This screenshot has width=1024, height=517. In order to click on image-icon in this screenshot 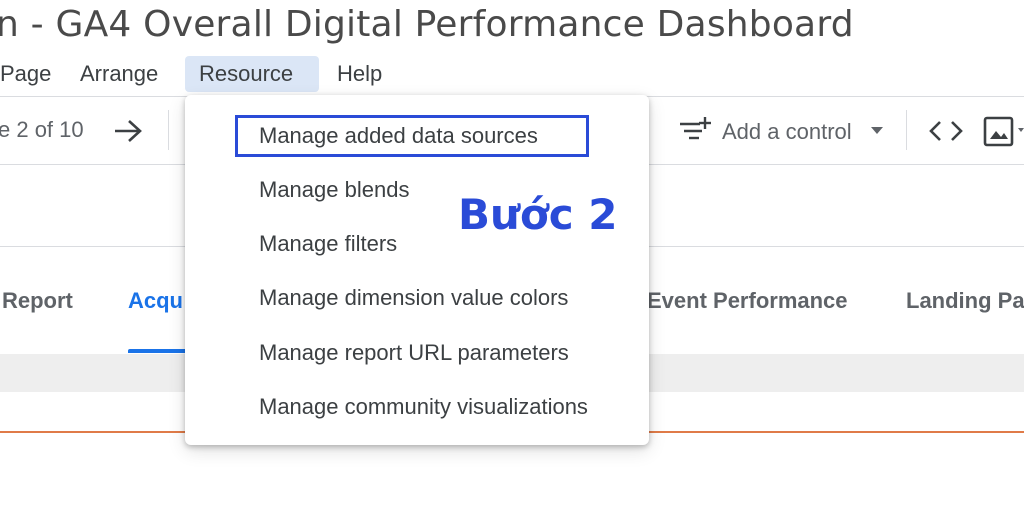, I will do `click(1003, 131)`.